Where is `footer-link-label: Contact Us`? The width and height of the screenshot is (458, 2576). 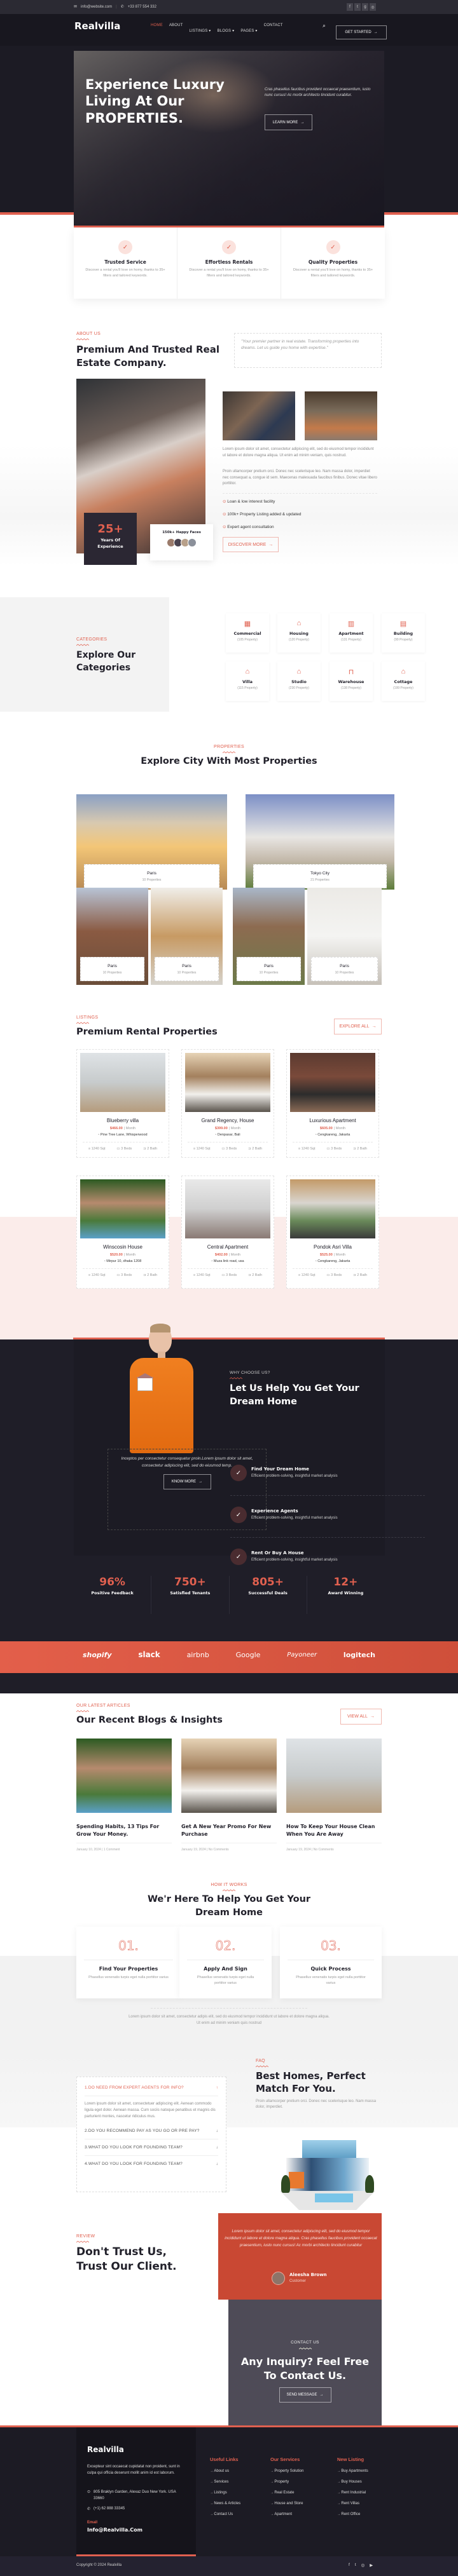 footer-link-label: Contact Us is located at coordinates (223, 2514).